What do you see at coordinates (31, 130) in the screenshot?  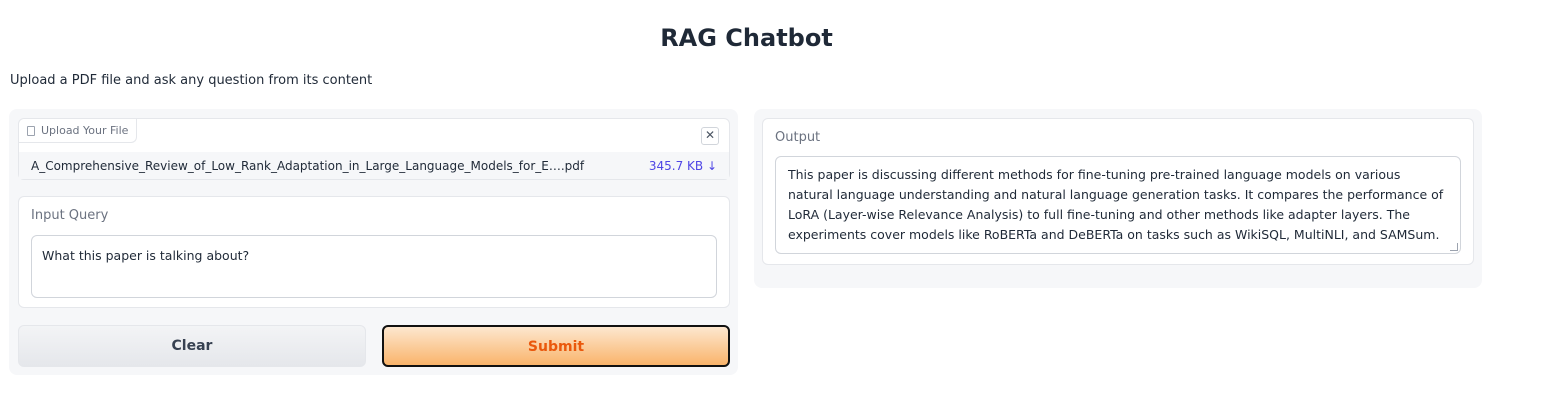 I see `file-icon` at bounding box center [31, 130].